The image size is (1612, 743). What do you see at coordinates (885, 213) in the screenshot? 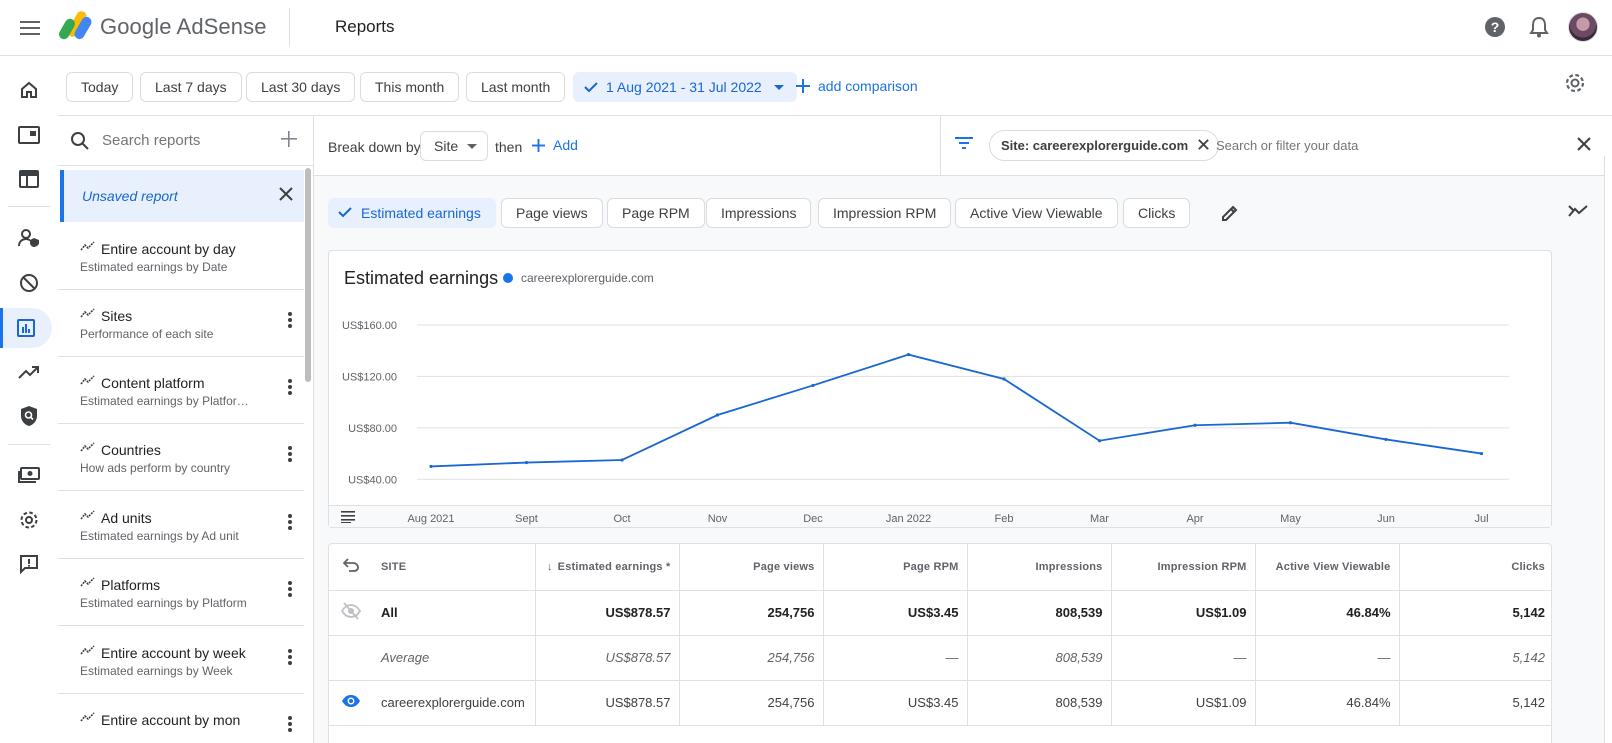
I see `metric-chip-impression-rpm: Impression RPM` at bounding box center [885, 213].